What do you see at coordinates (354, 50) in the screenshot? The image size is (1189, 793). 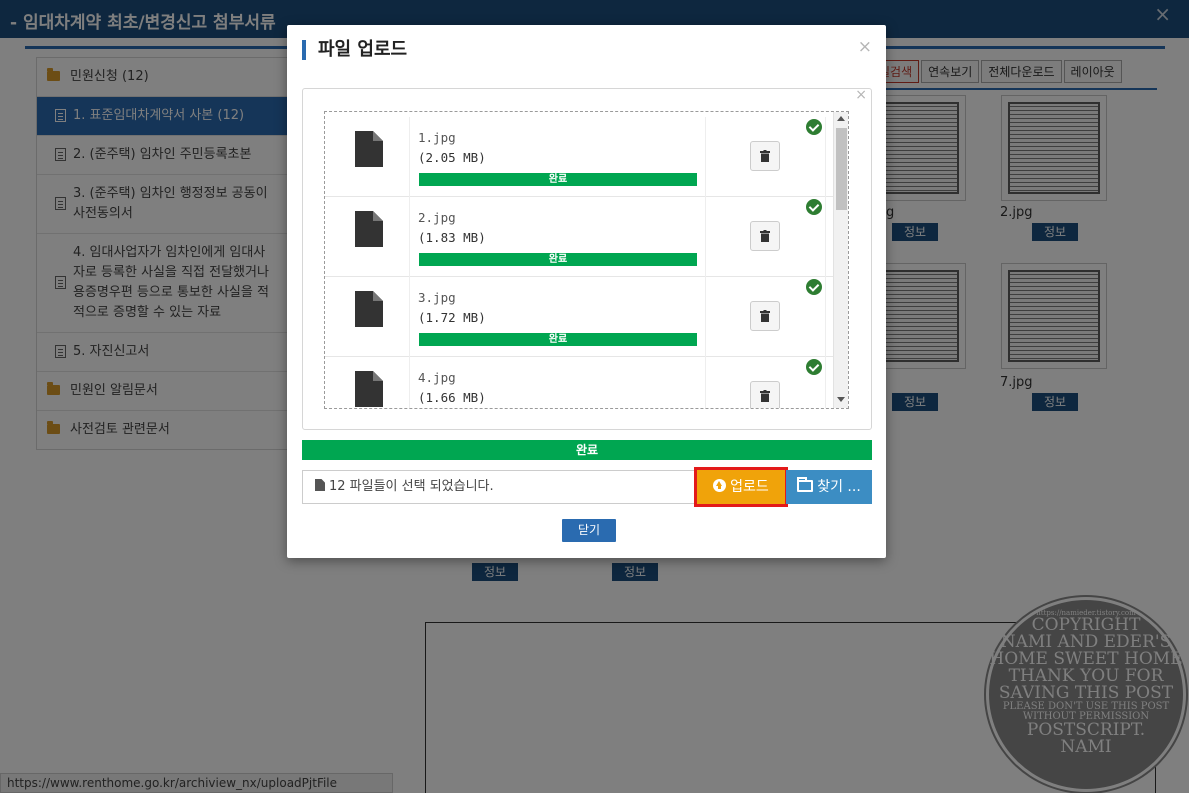 I see `dialog-title: 파일 업로드` at bounding box center [354, 50].